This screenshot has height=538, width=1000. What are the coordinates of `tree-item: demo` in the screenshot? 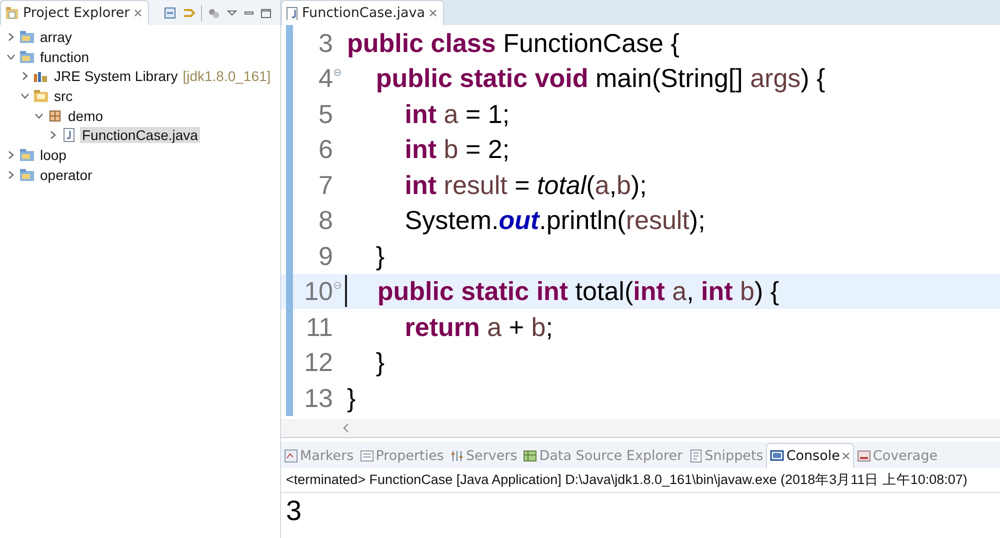 It's located at (86, 116).